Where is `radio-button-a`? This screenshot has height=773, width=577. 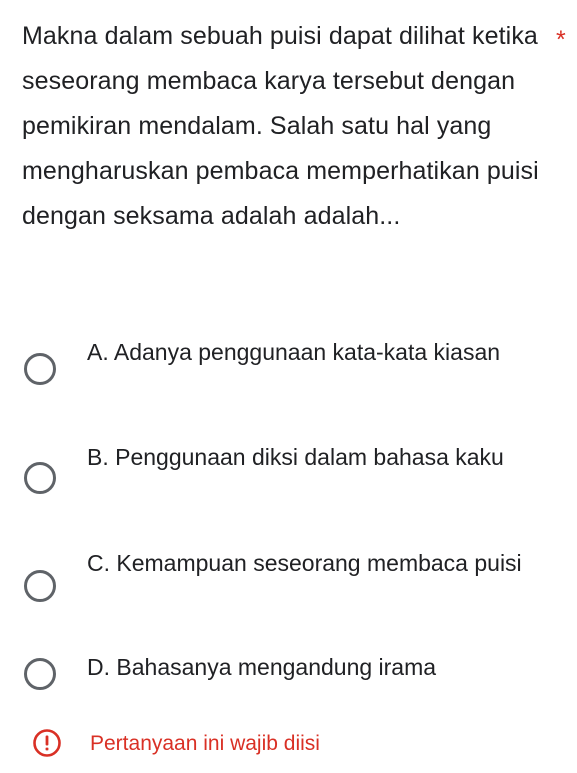
radio-button-a is located at coordinates (40, 369).